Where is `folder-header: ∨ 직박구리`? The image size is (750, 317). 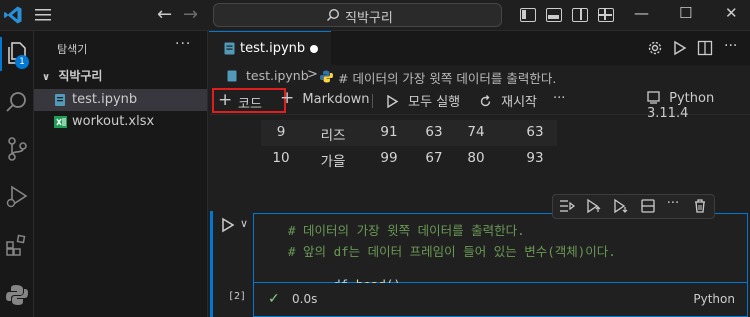
folder-header: ∨ 직박구리 is located at coordinates (72, 75).